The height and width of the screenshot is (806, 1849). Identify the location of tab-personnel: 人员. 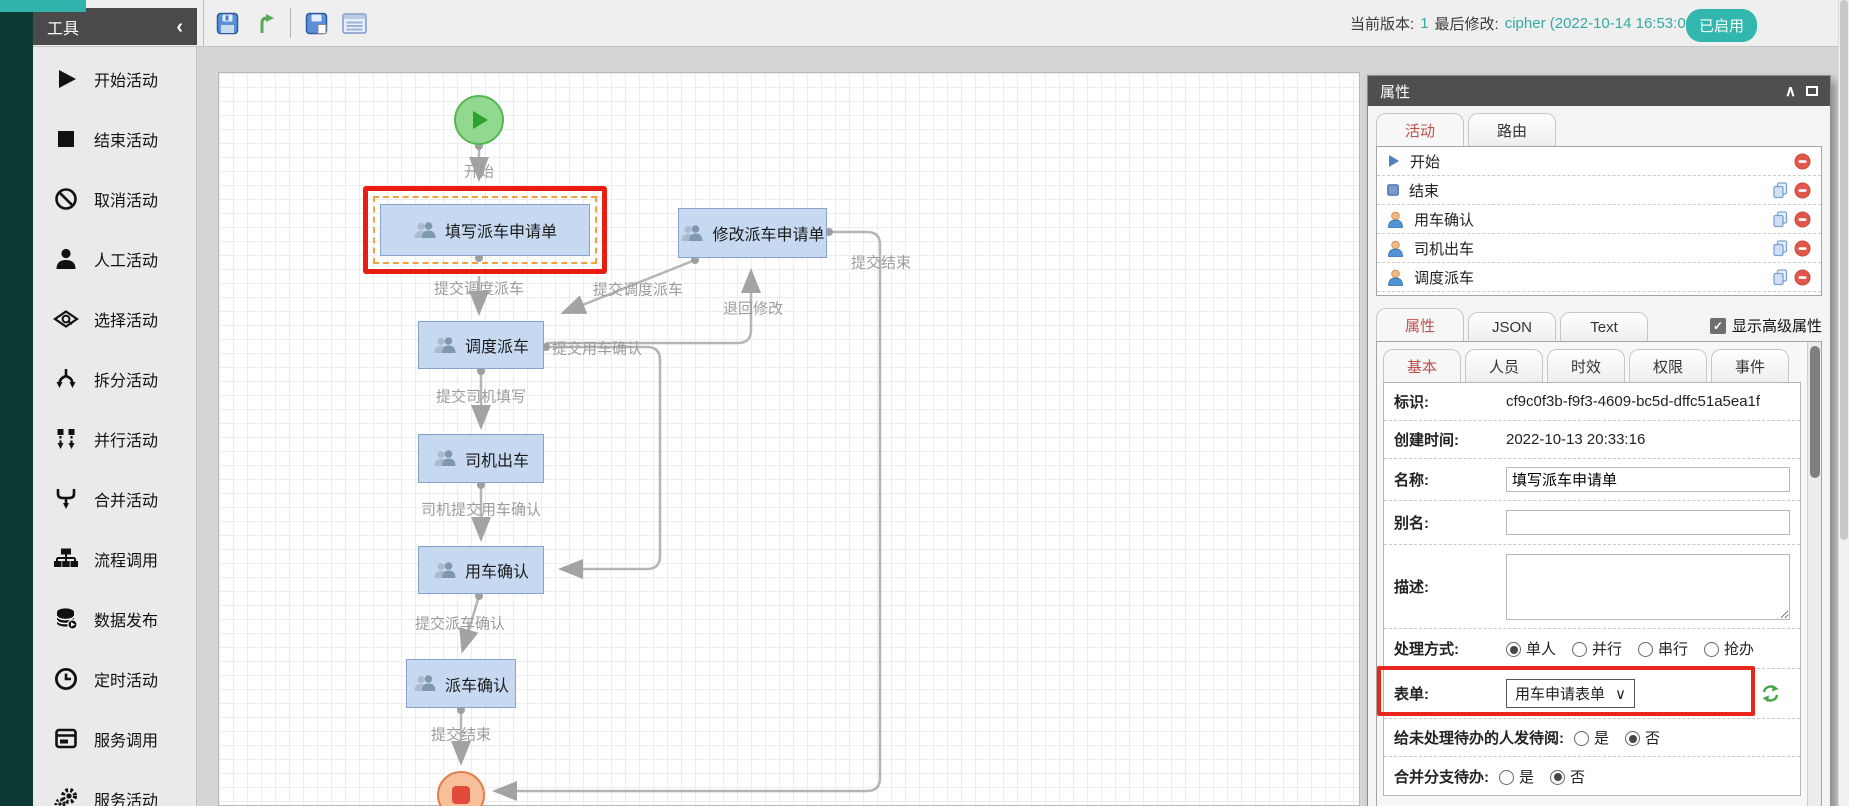
(1504, 365).